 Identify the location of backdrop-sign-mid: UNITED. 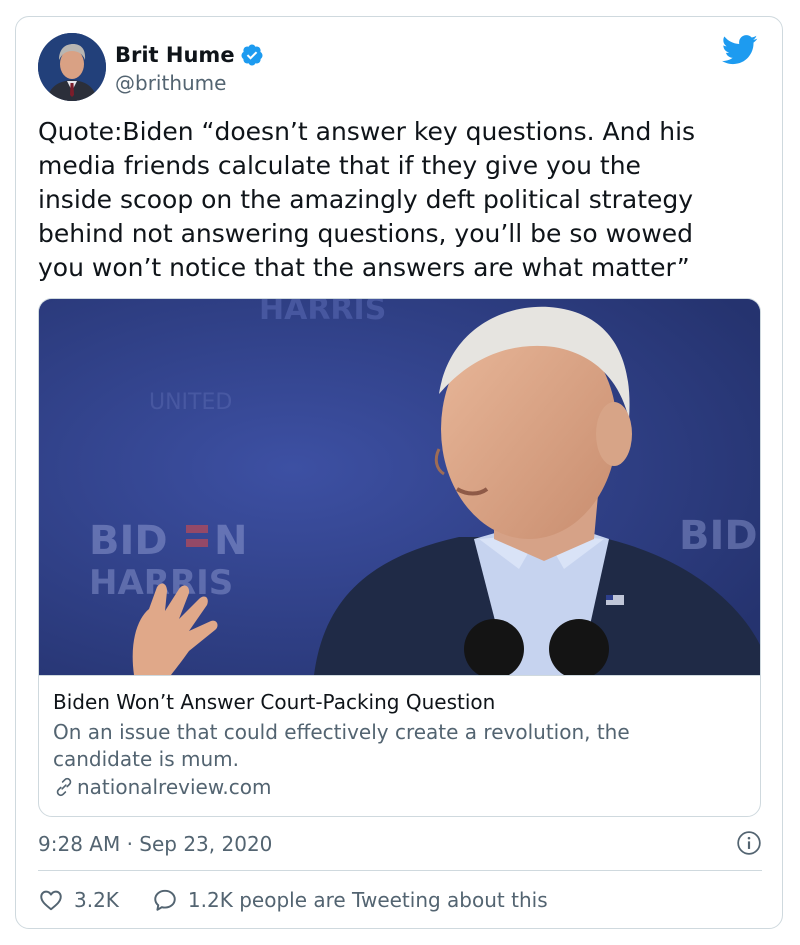
(190, 402).